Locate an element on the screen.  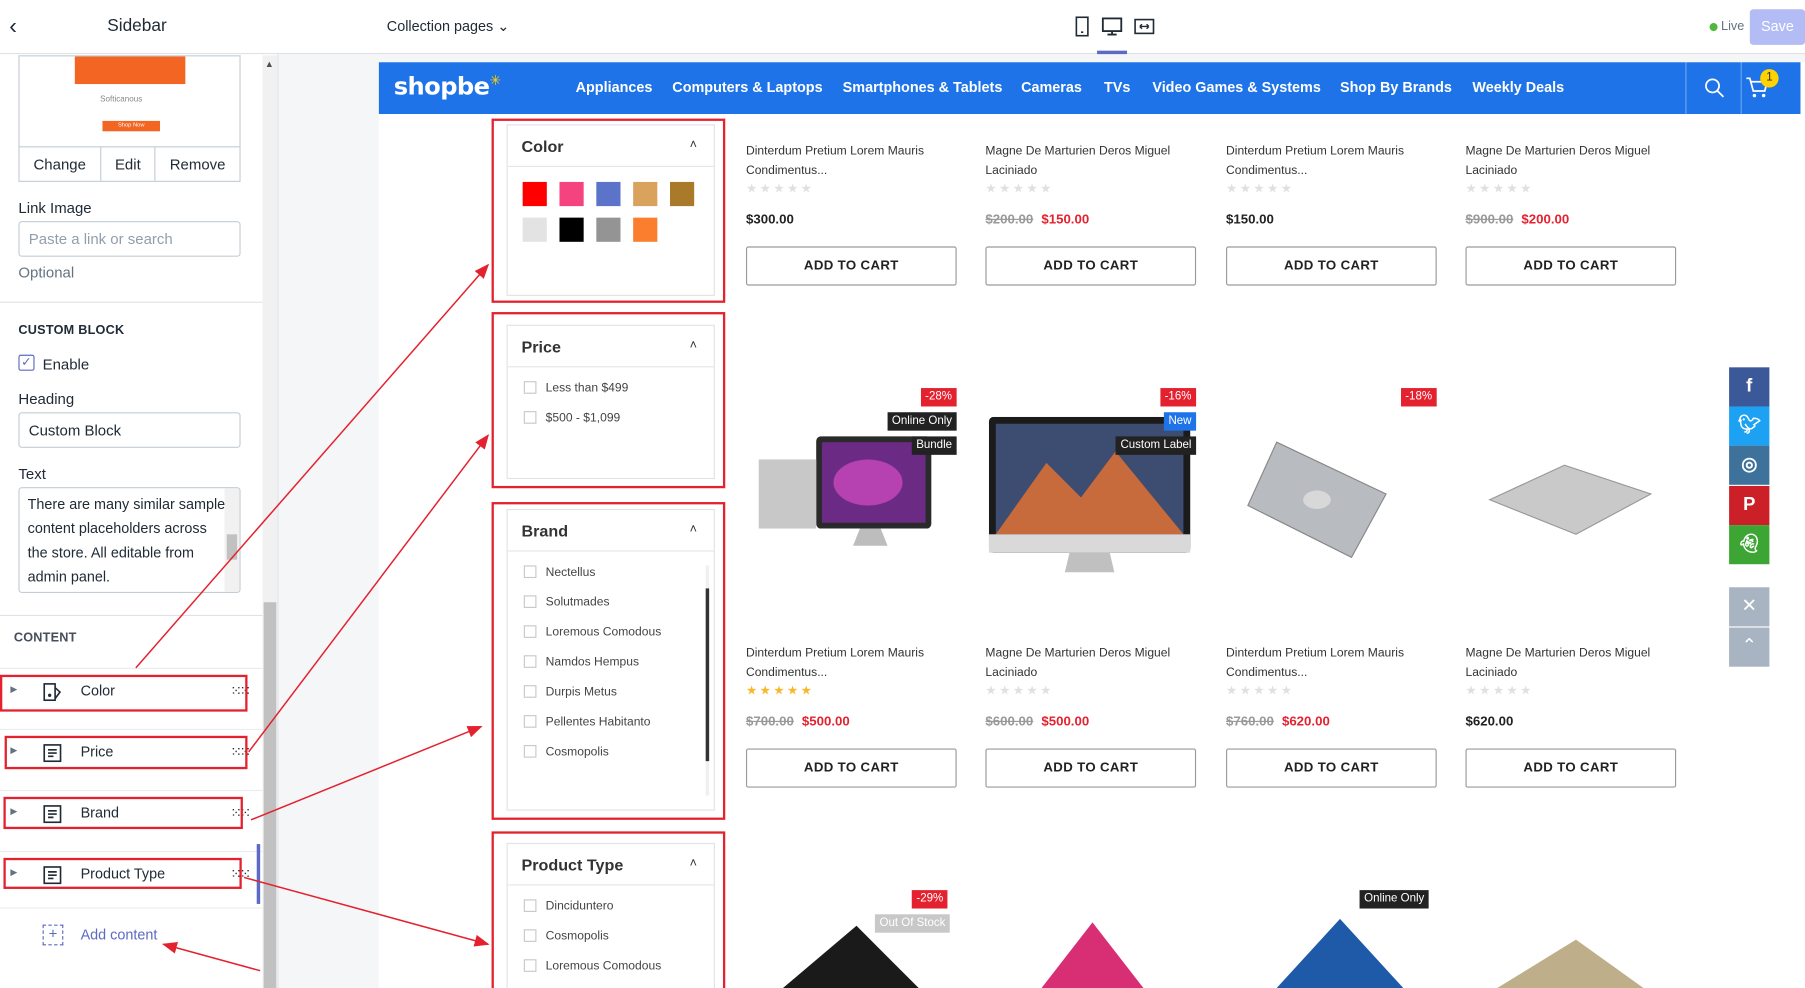
add-content-button: + Add content is located at coordinates (131, 936).